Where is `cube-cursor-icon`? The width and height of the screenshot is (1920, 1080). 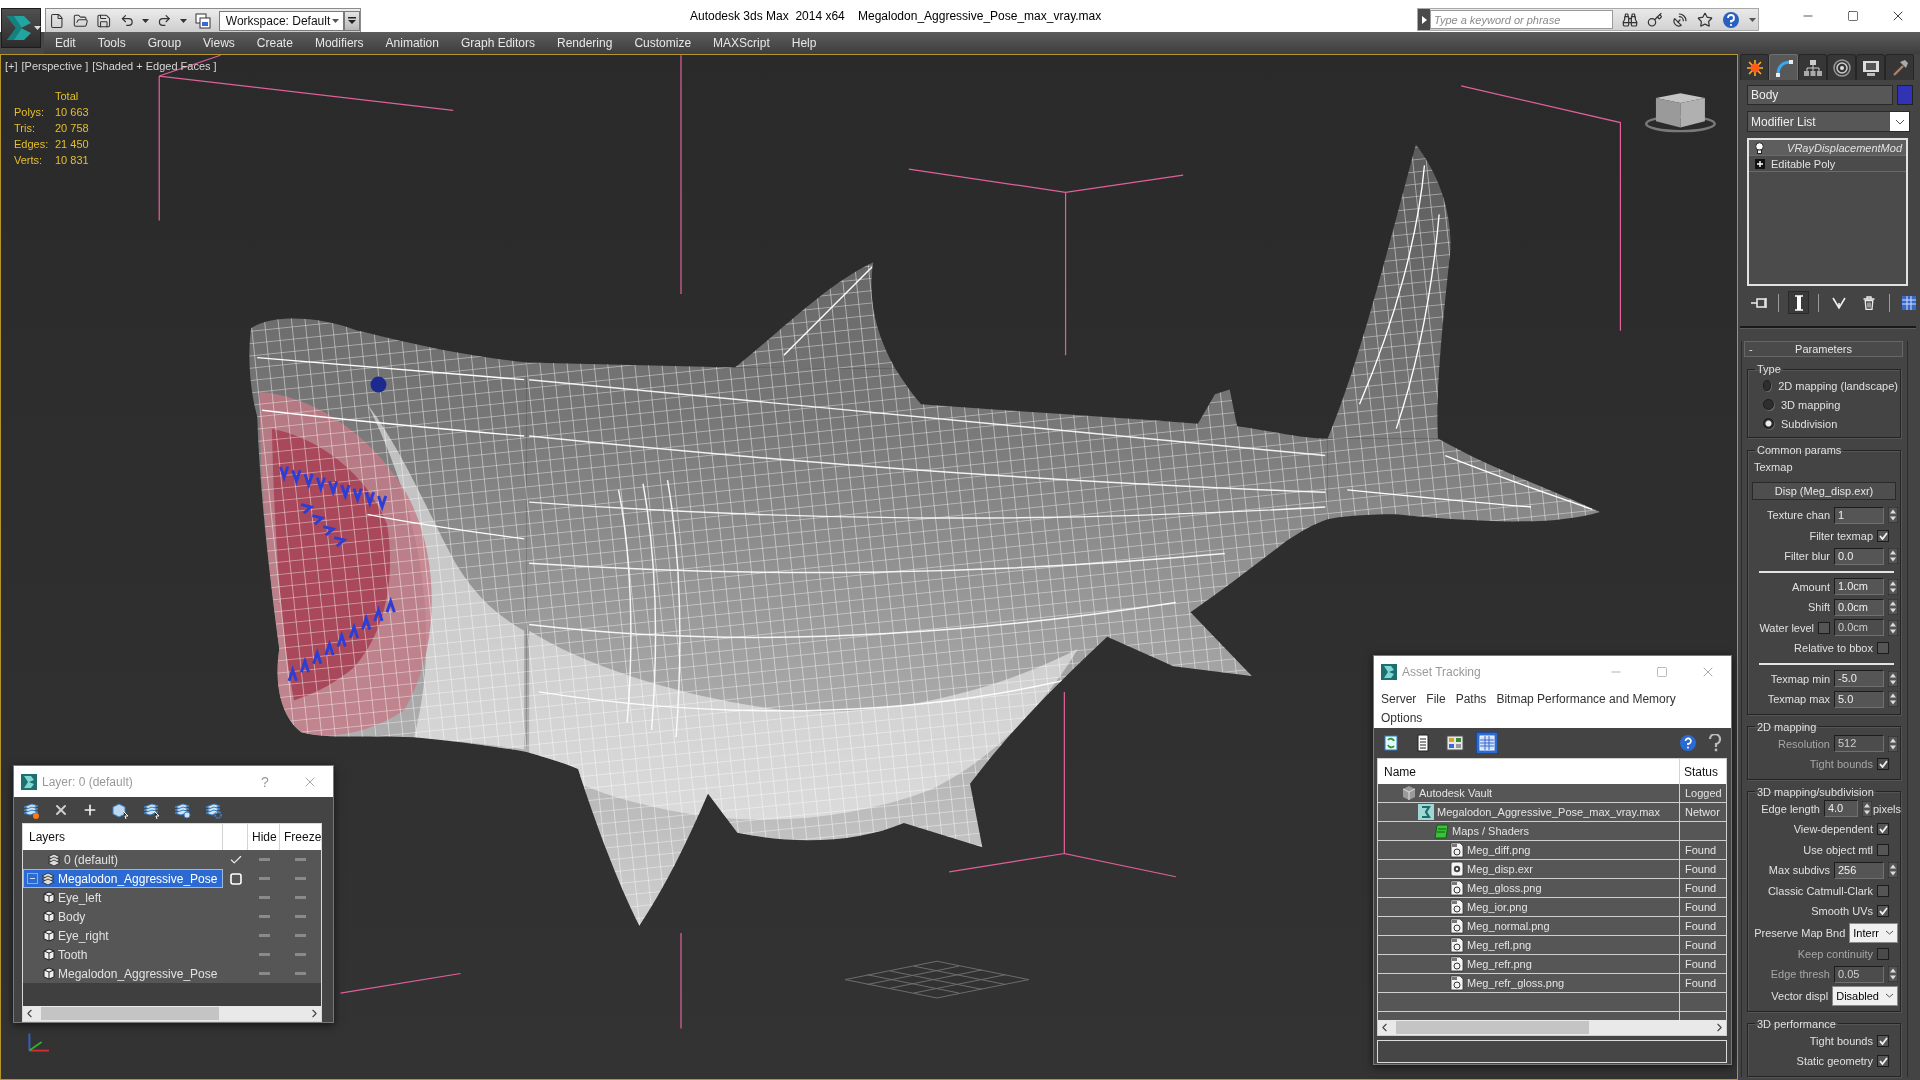
cube-cursor-icon is located at coordinates (120, 810).